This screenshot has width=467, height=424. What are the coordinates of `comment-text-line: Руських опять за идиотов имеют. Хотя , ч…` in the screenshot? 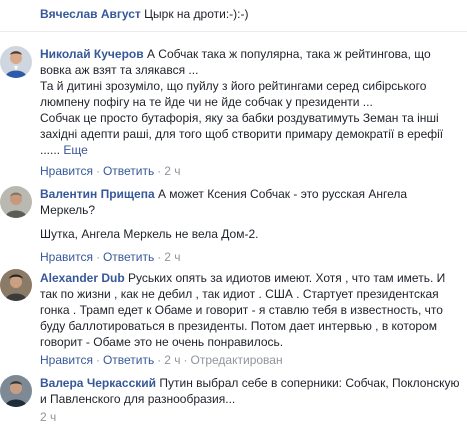 It's located at (287, 278).